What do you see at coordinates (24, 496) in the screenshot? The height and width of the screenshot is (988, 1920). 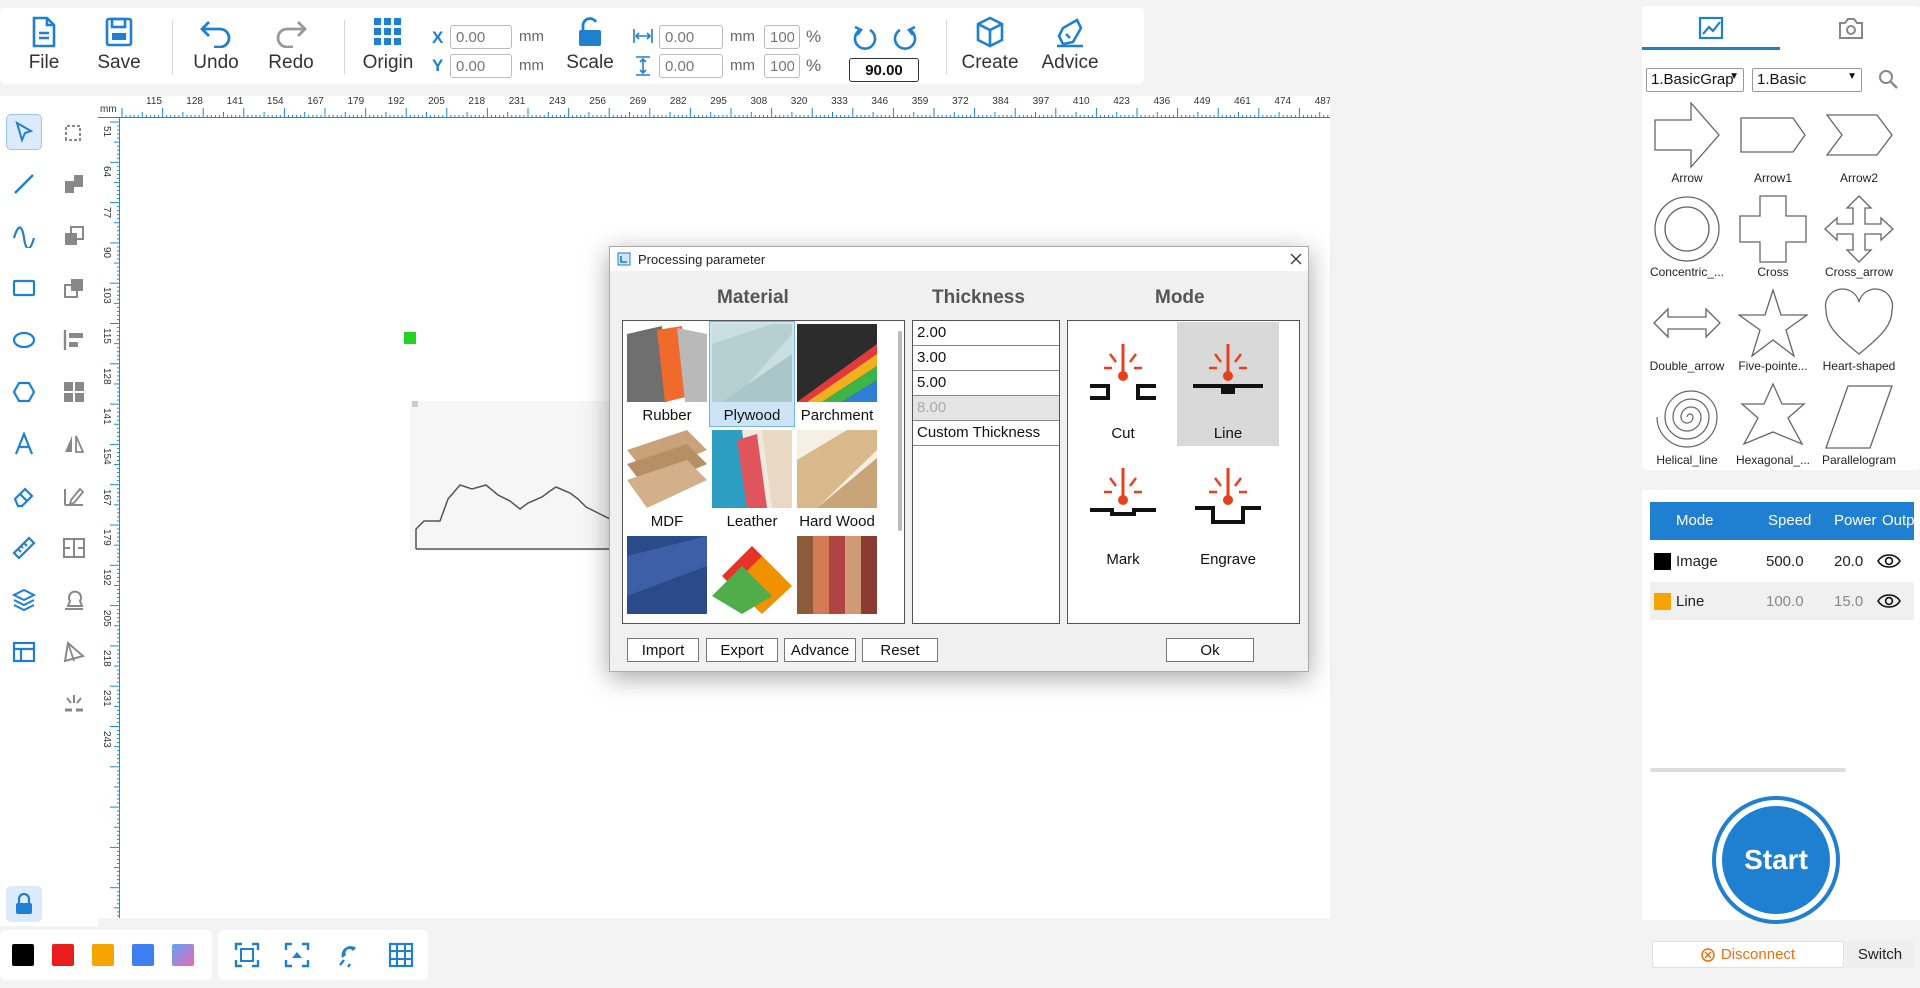 I see `eraser-tool` at bounding box center [24, 496].